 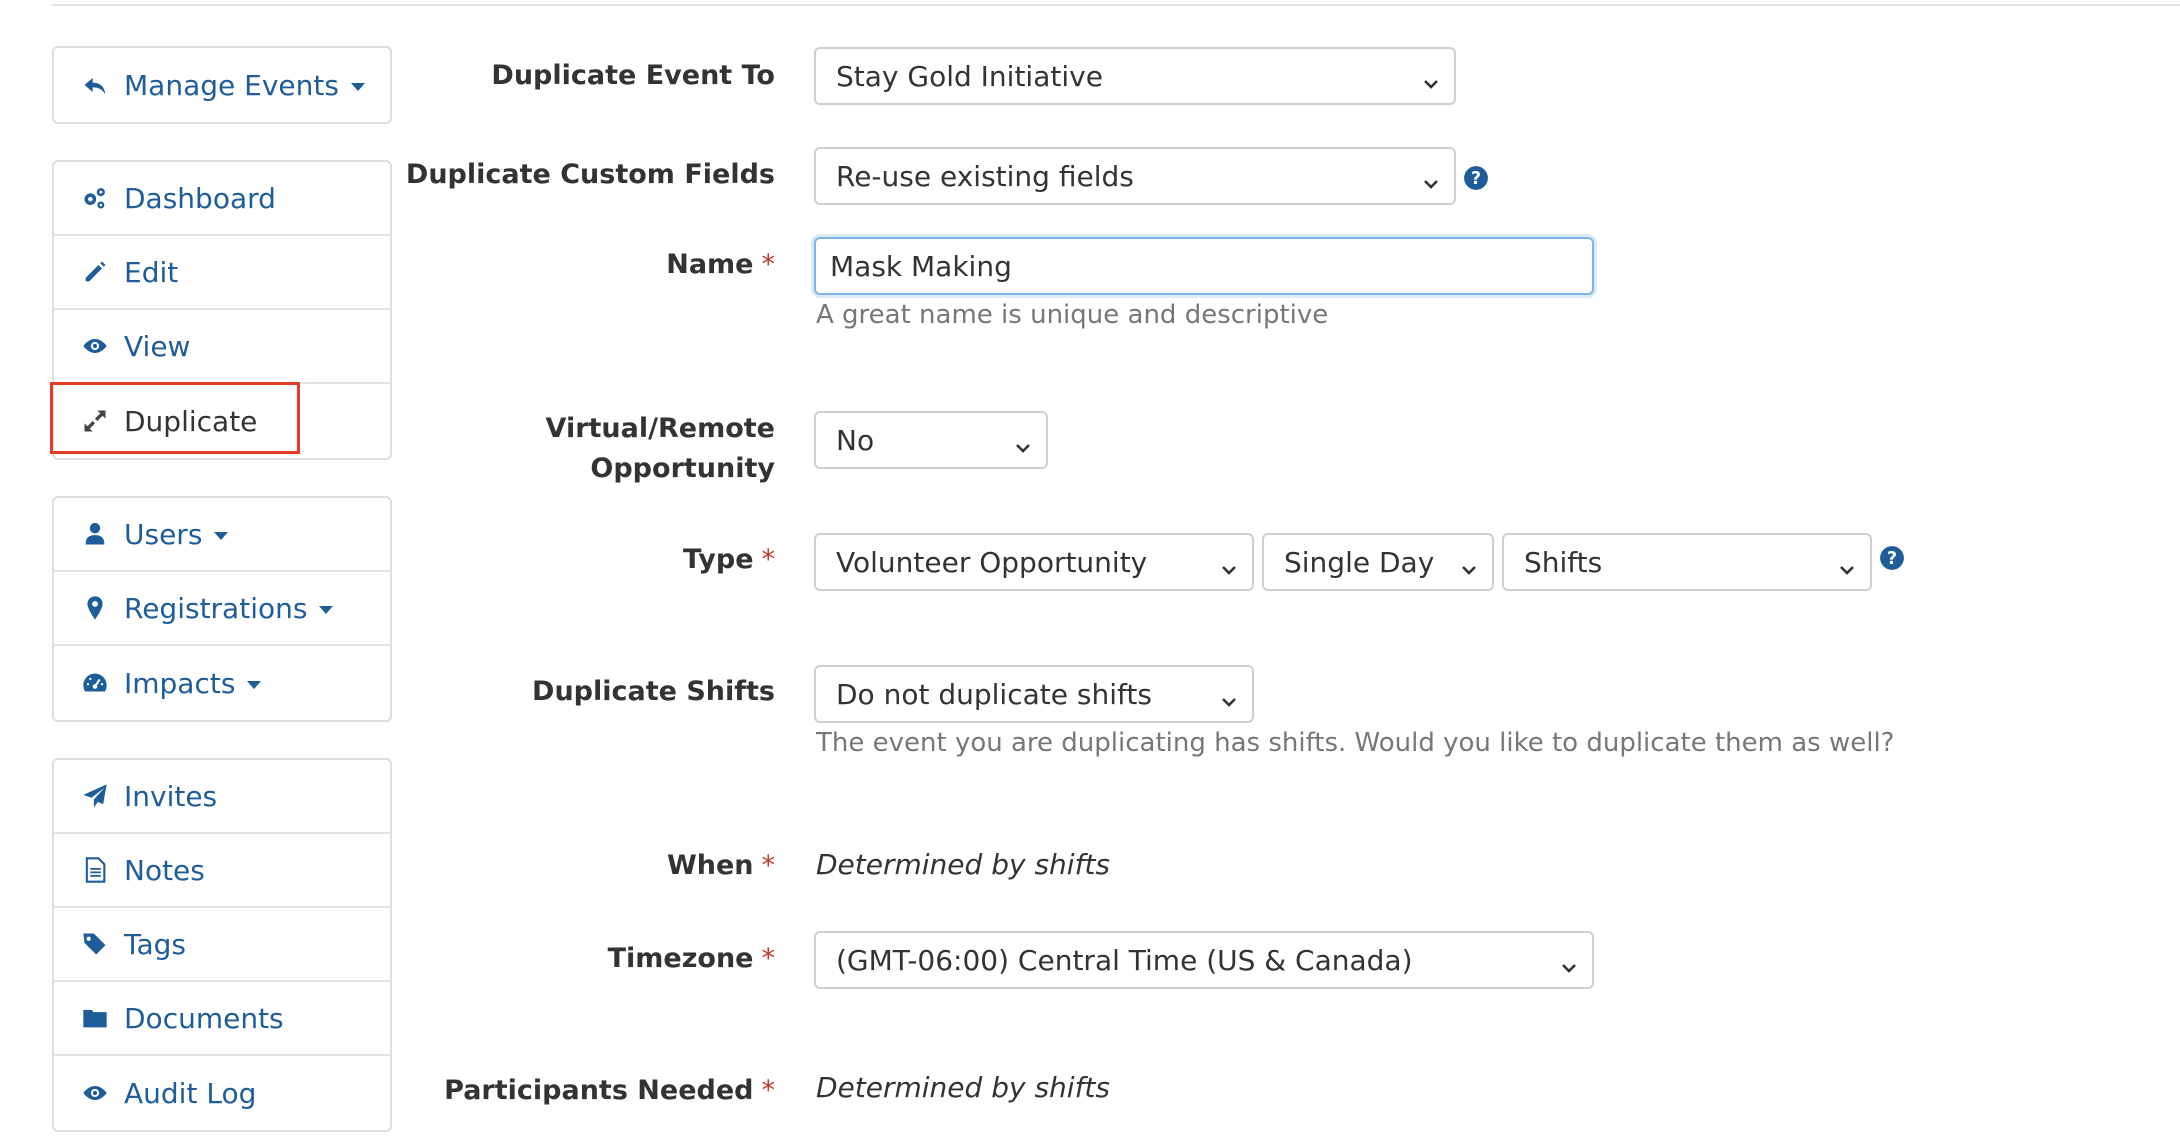 What do you see at coordinates (963, 1087) in the screenshot?
I see `participants-needed-value: Determined by shifts` at bounding box center [963, 1087].